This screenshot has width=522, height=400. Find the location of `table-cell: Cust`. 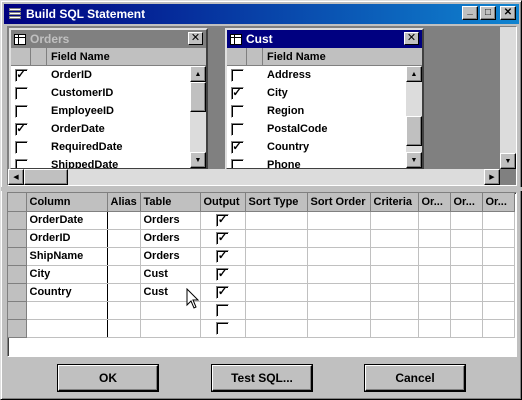

table-cell: Cust is located at coordinates (170, 274).